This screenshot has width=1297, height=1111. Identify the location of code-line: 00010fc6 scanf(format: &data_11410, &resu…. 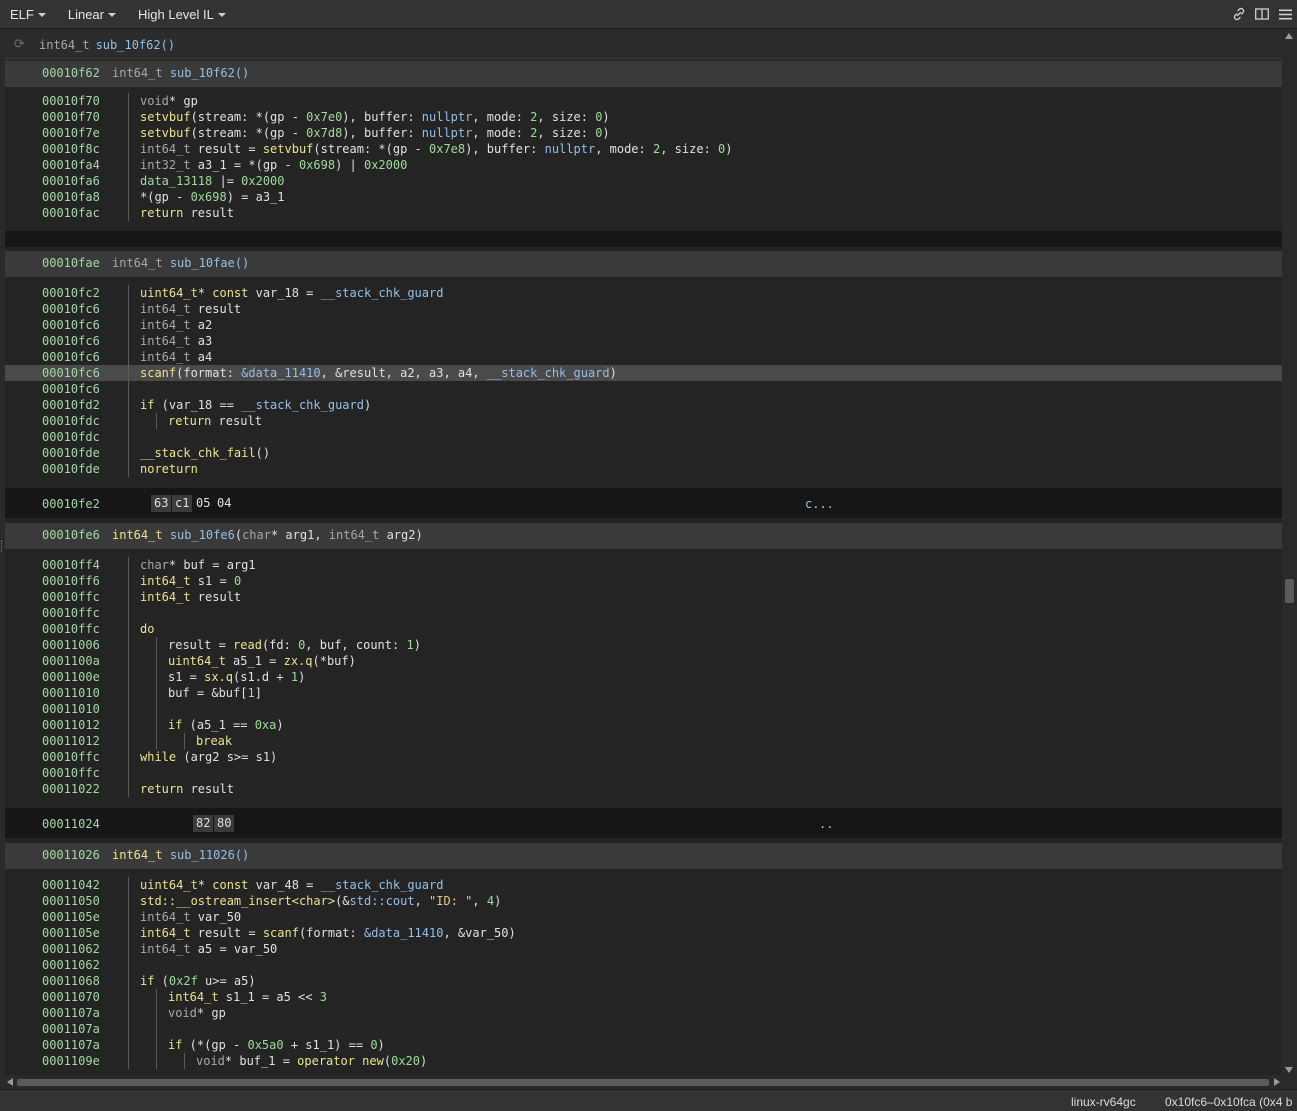
(643, 373).